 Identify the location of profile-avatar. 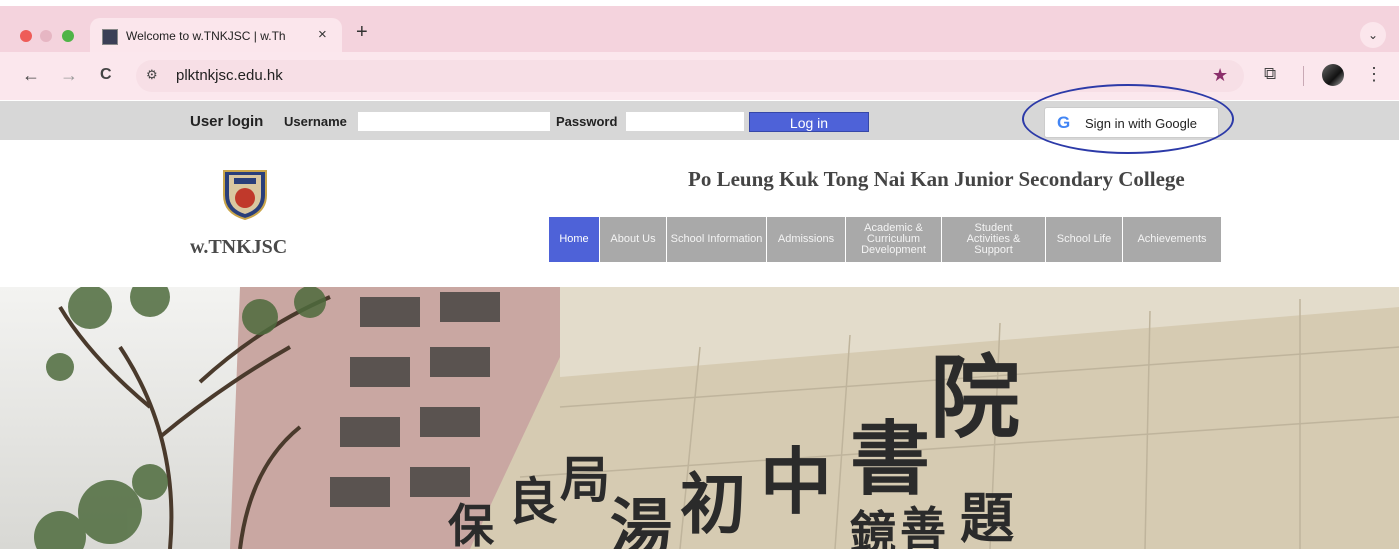
(1333, 75).